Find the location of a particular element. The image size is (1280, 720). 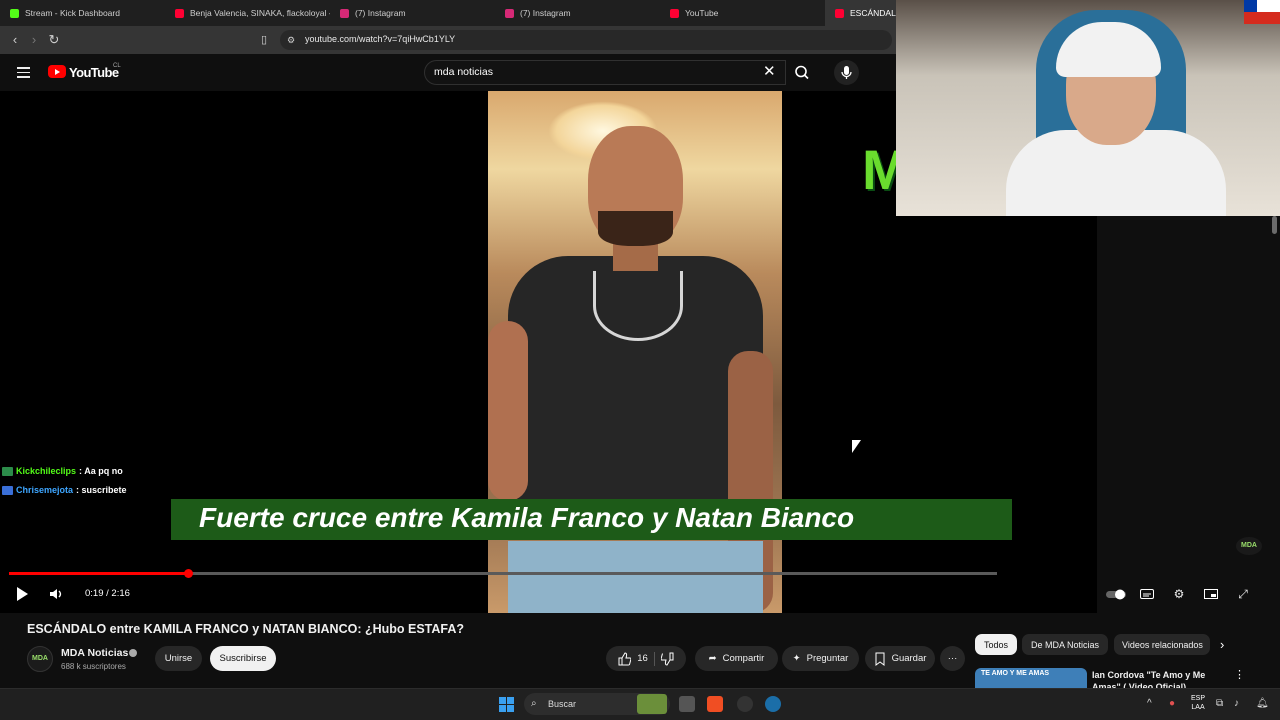

subscribe-button: Suscribirse is located at coordinates (243, 658).